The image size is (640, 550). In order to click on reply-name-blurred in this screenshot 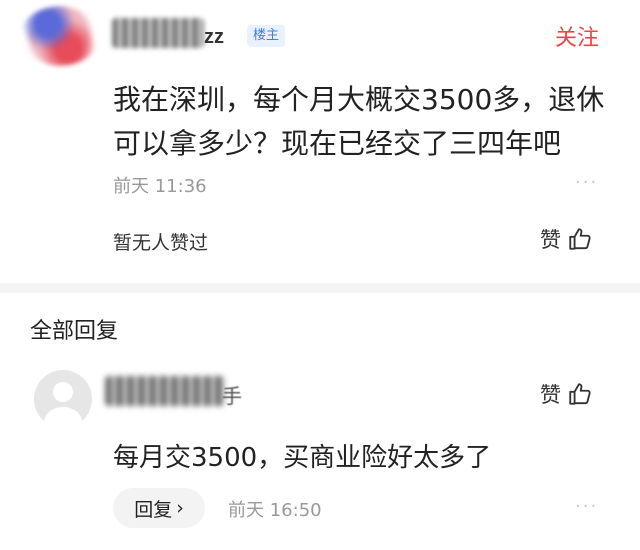, I will do `click(165, 391)`.